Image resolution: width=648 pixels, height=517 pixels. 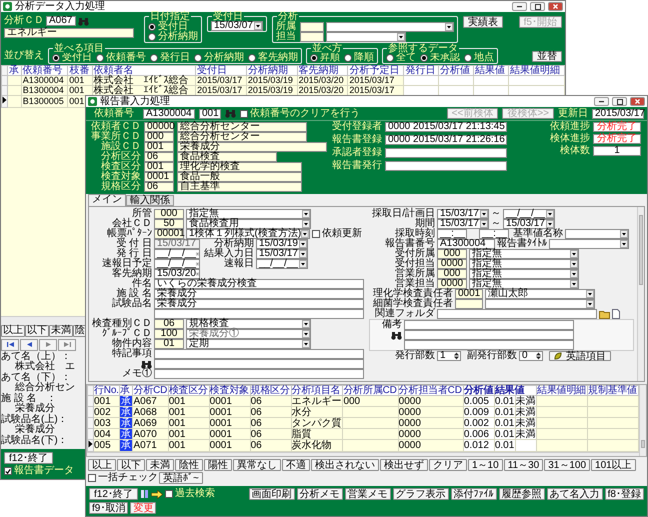 I want to click on column-header: 分析所属CD, so click(x=370, y=391).